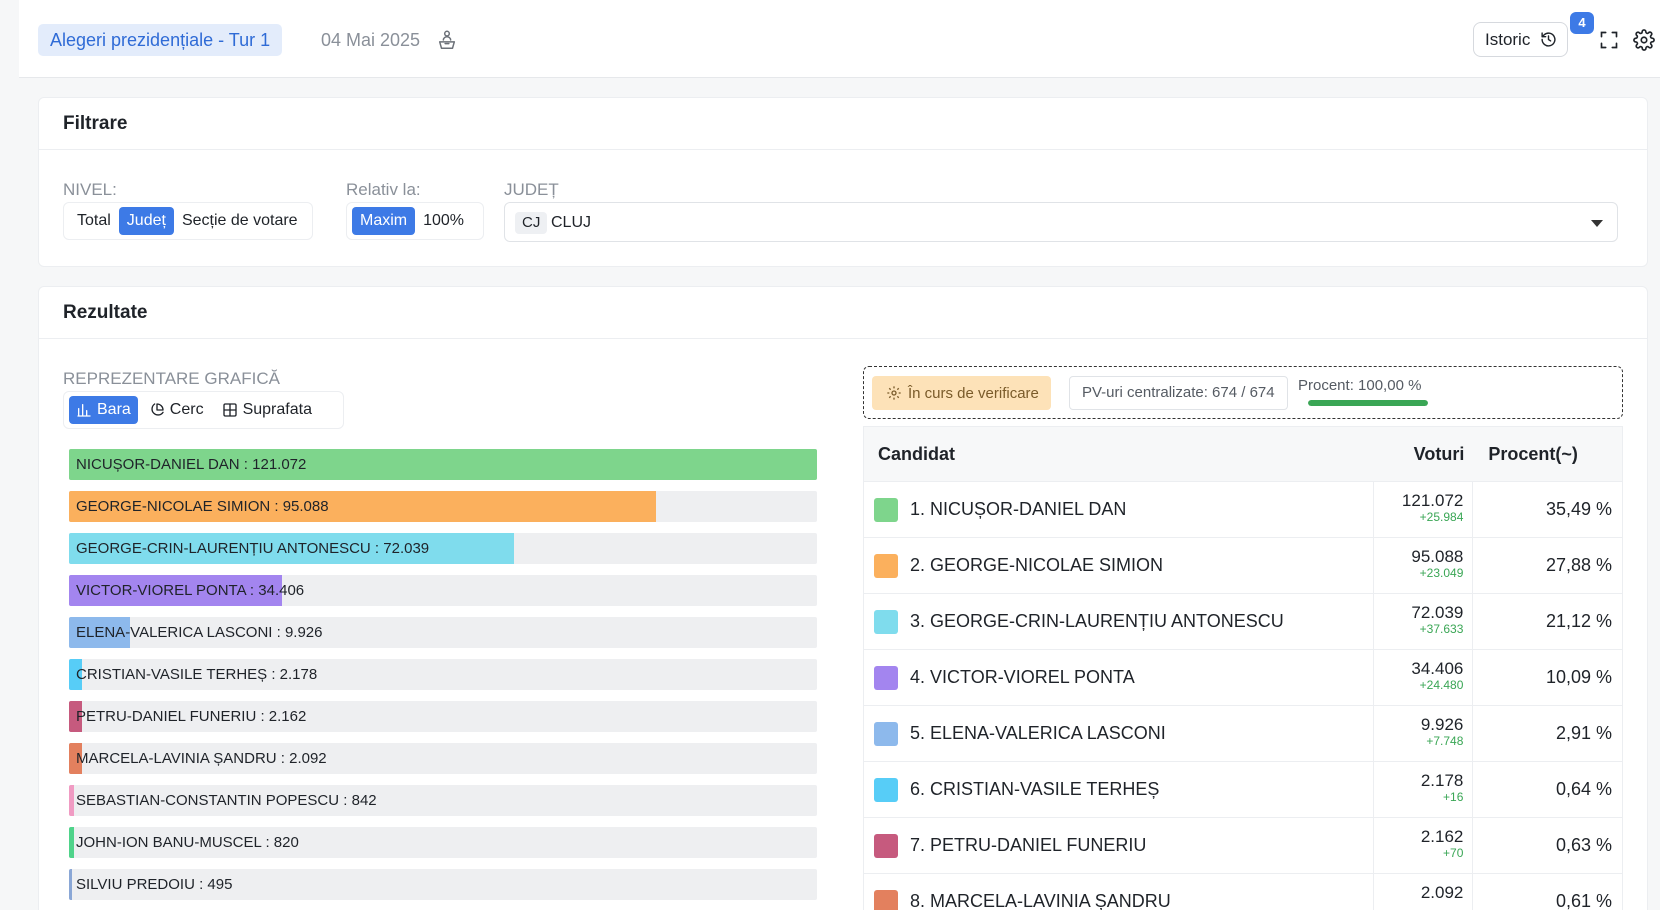  Describe the element at coordinates (176, 410) in the screenshot. I see `tab-pie-chart: Cerc` at that location.